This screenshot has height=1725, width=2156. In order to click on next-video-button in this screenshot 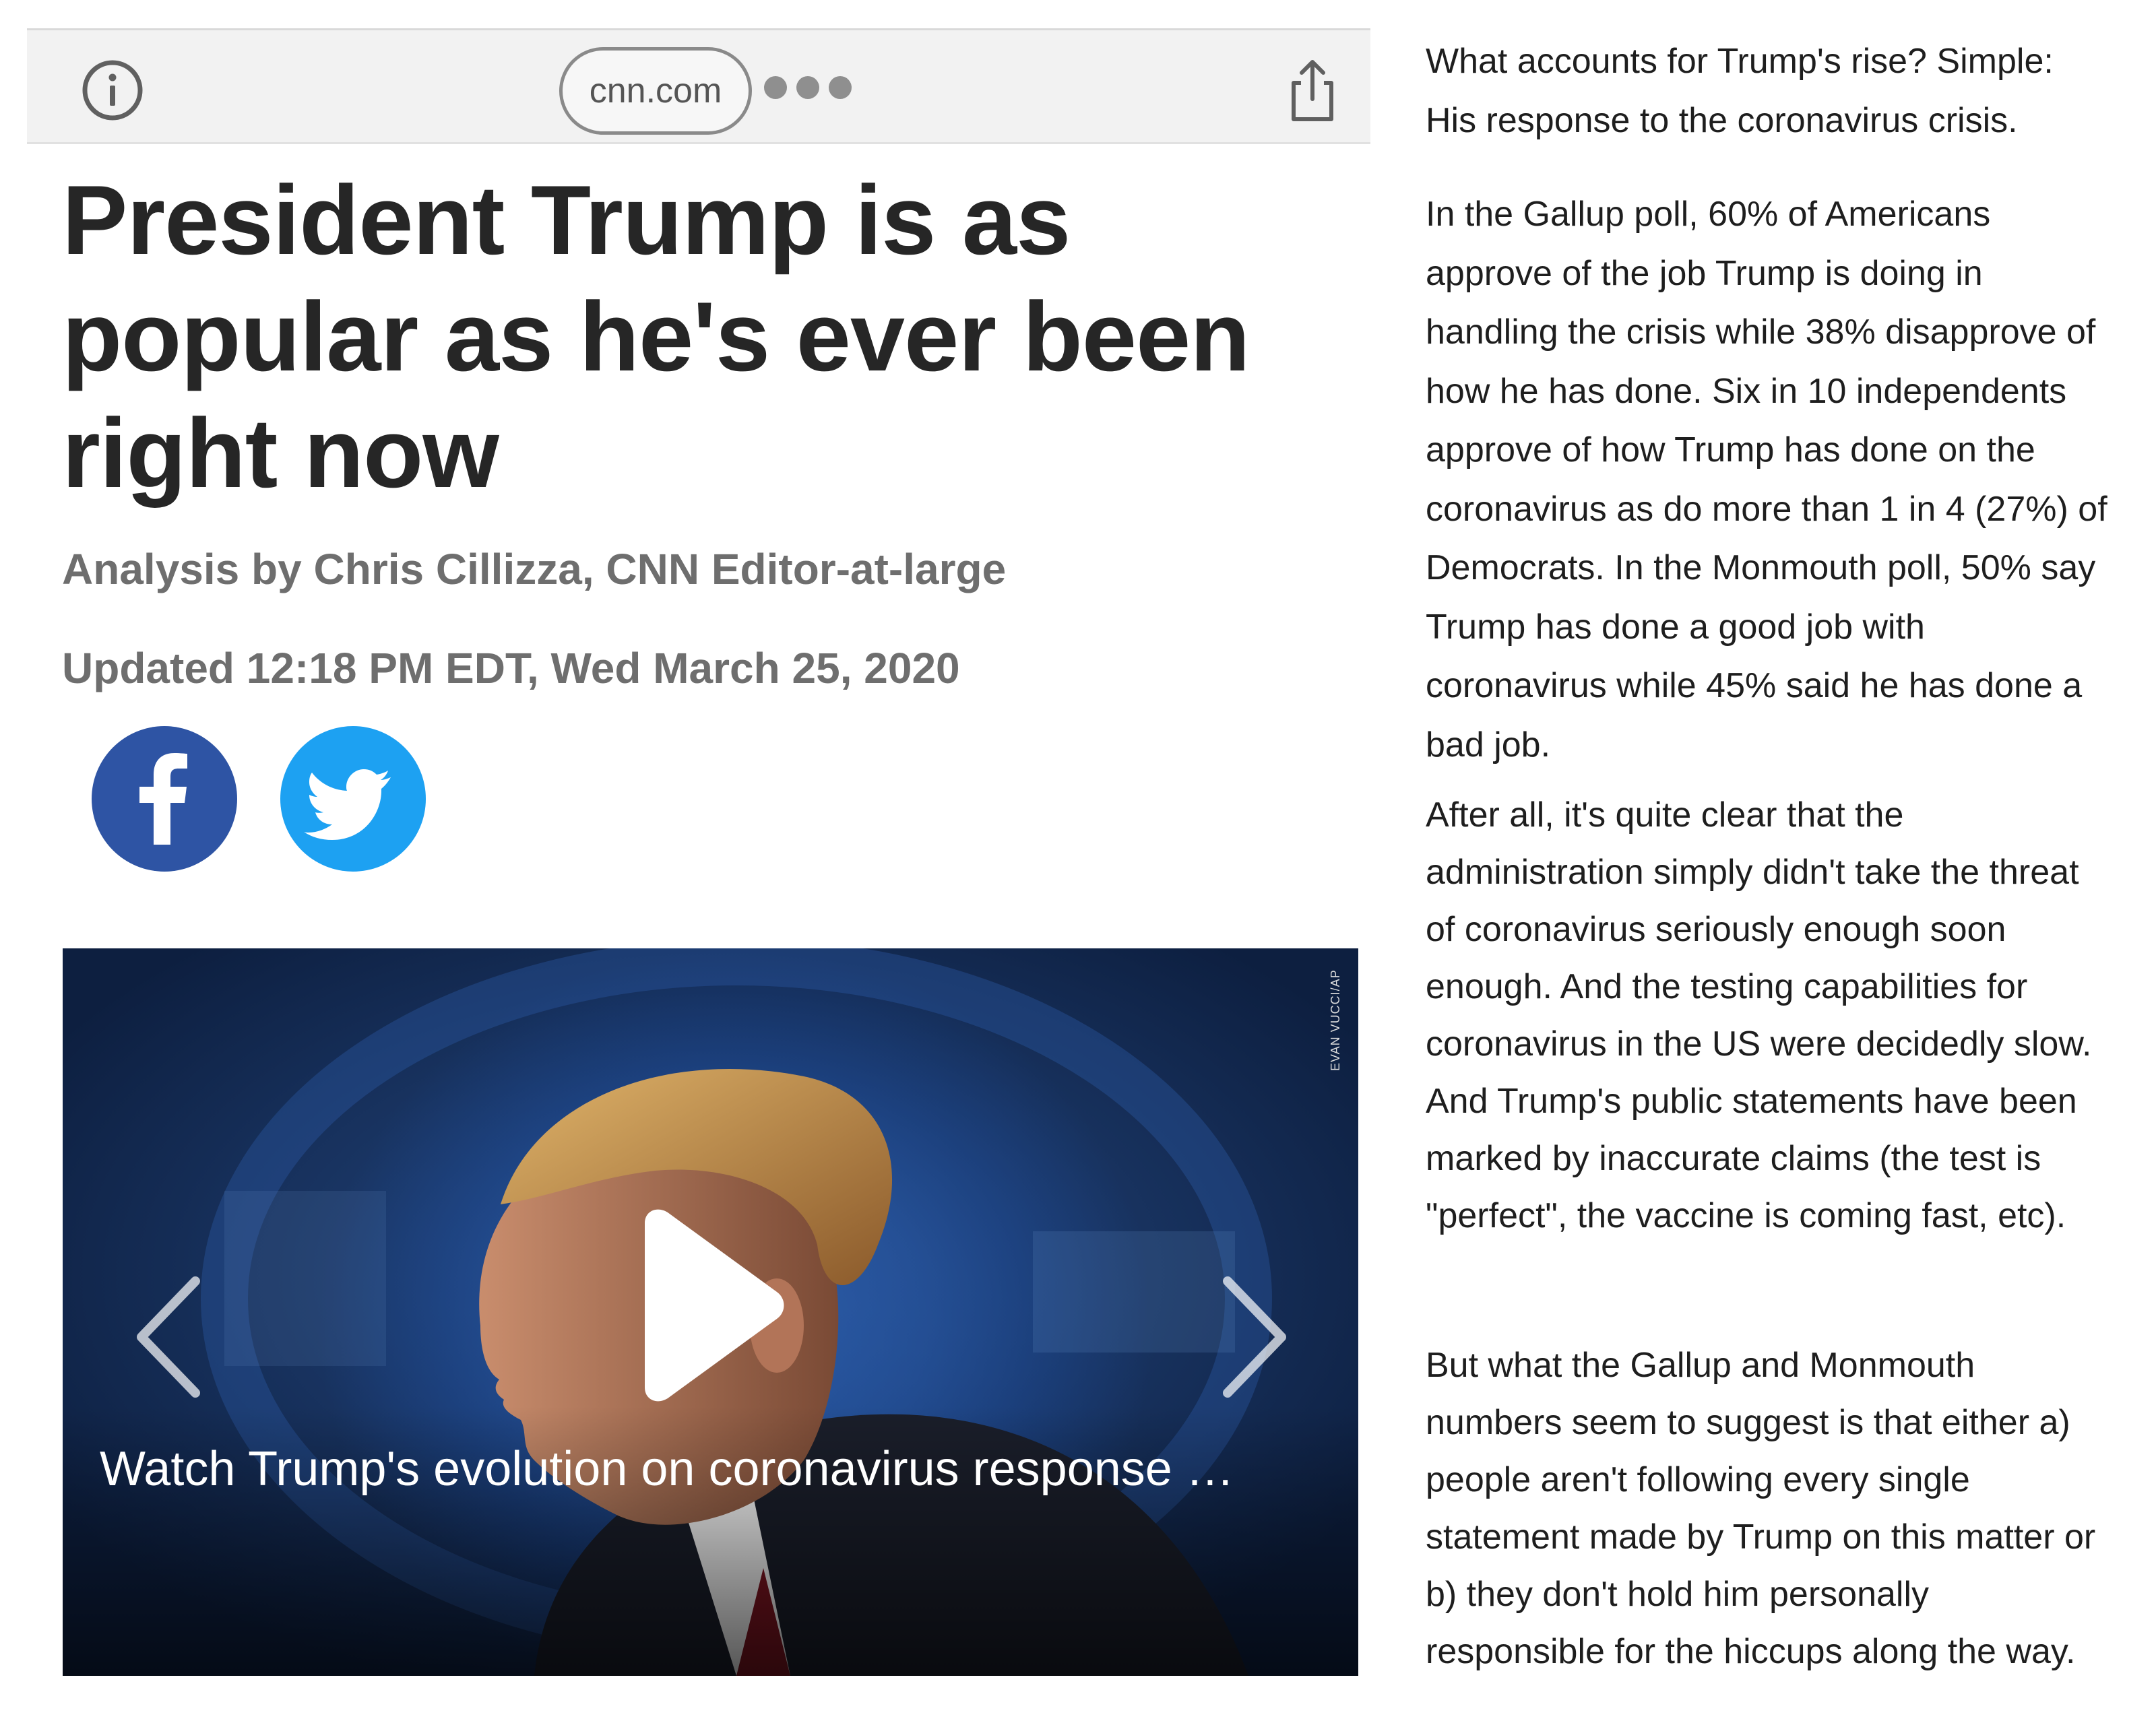, I will do `click(1254, 1337)`.